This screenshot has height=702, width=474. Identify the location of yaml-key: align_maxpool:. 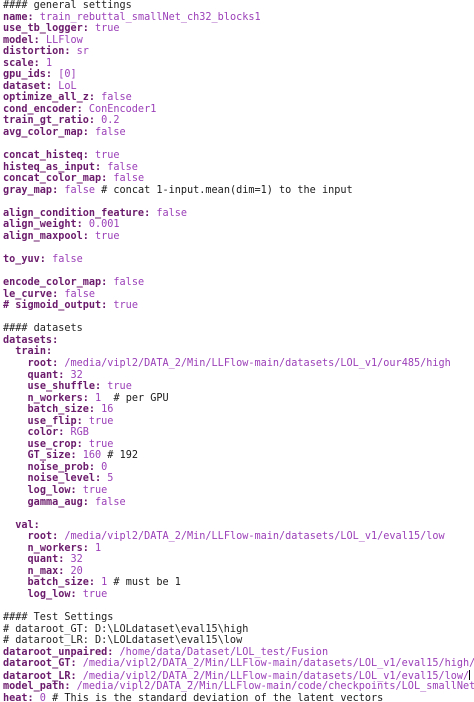
(46, 236).